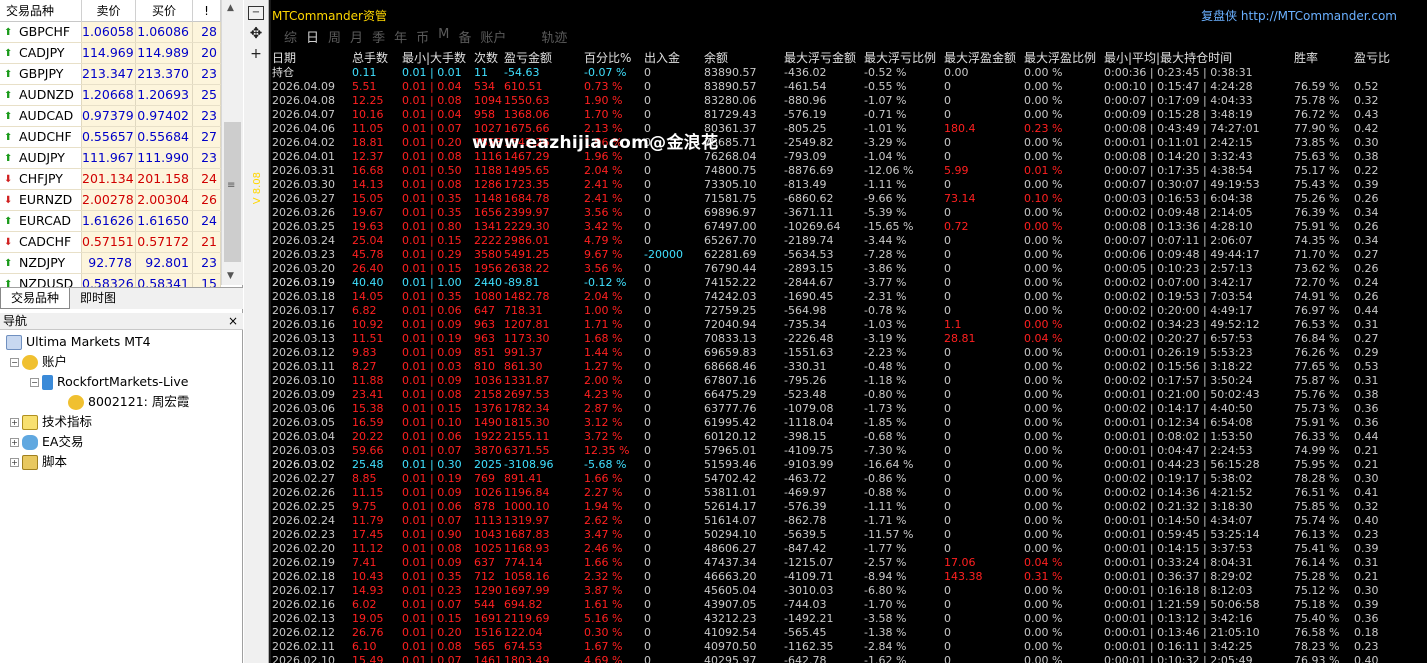 Image resolution: width=1427 pixels, height=663 pixels. What do you see at coordinates (256, 54) in the screenshot?
I see `add-icon: +` at bounding box center [256, 54].